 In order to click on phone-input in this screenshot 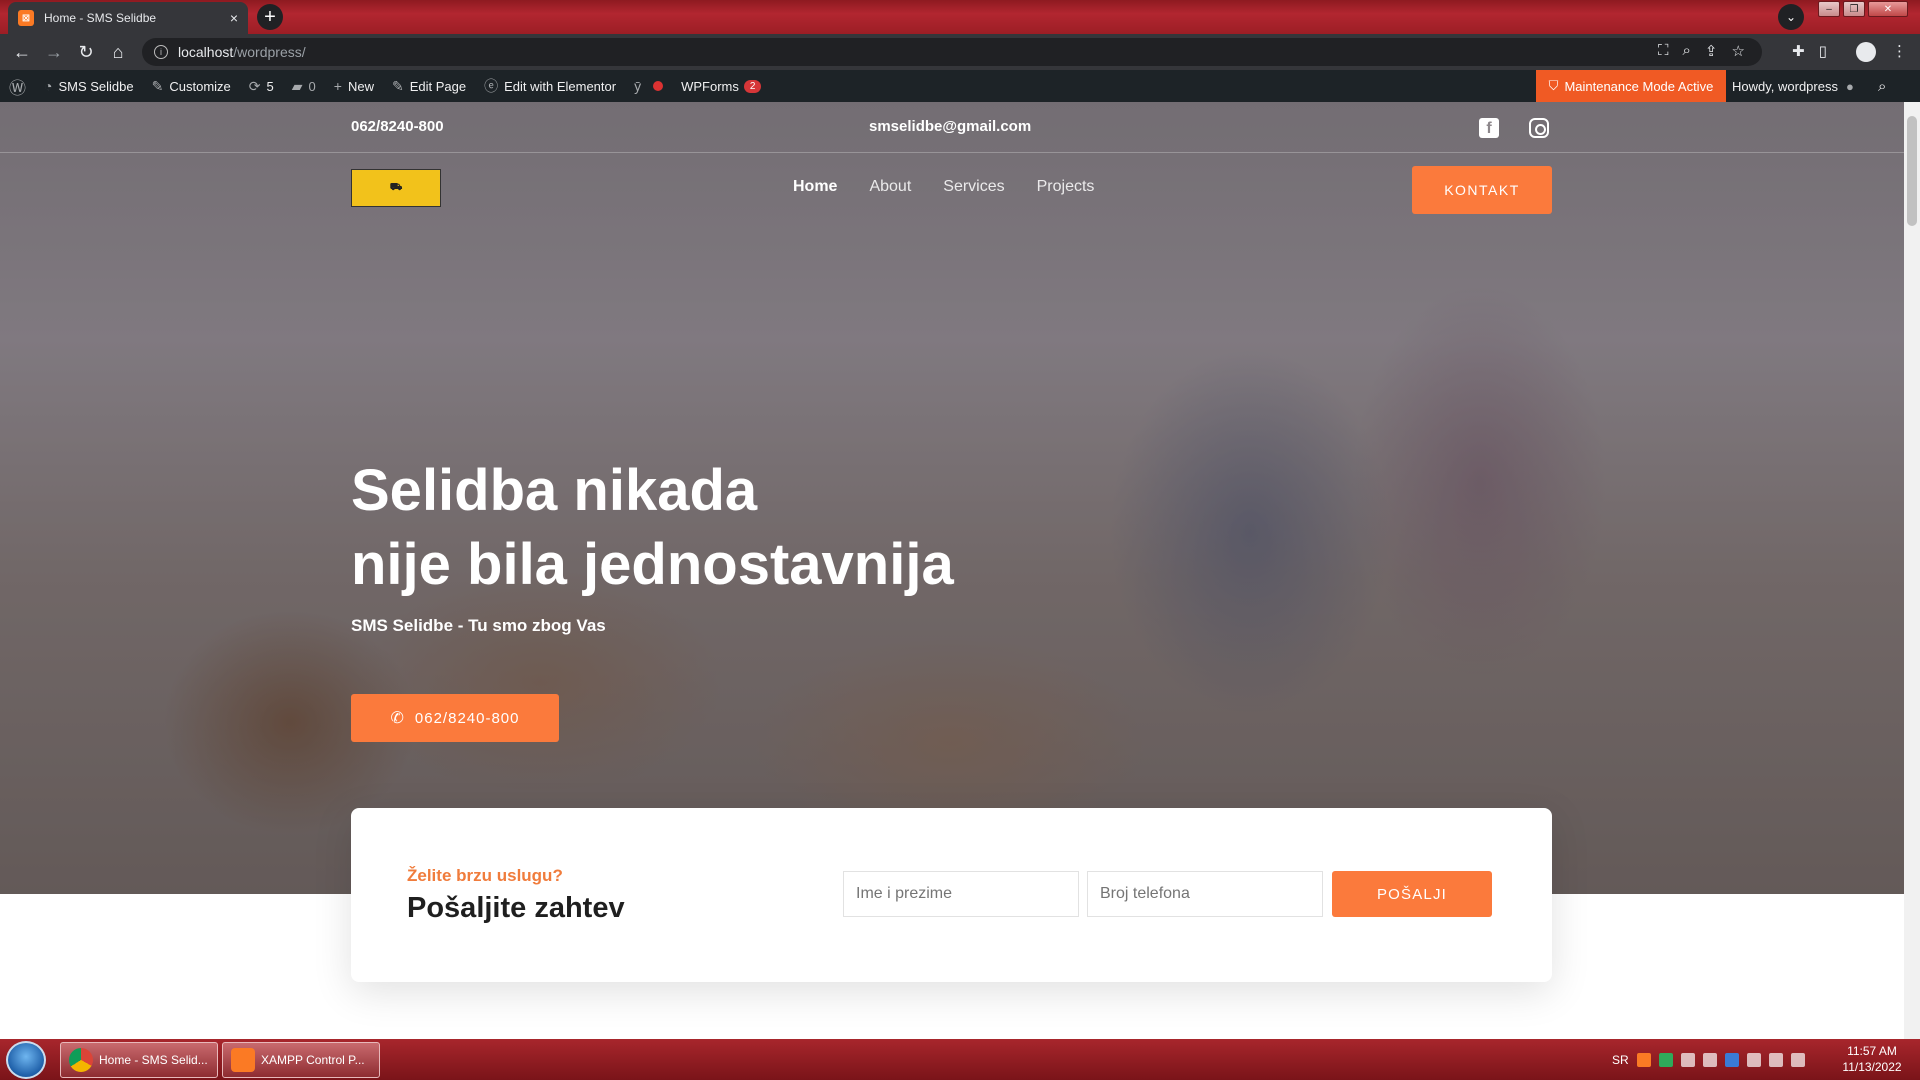, I will do `click(1205, 894)`.